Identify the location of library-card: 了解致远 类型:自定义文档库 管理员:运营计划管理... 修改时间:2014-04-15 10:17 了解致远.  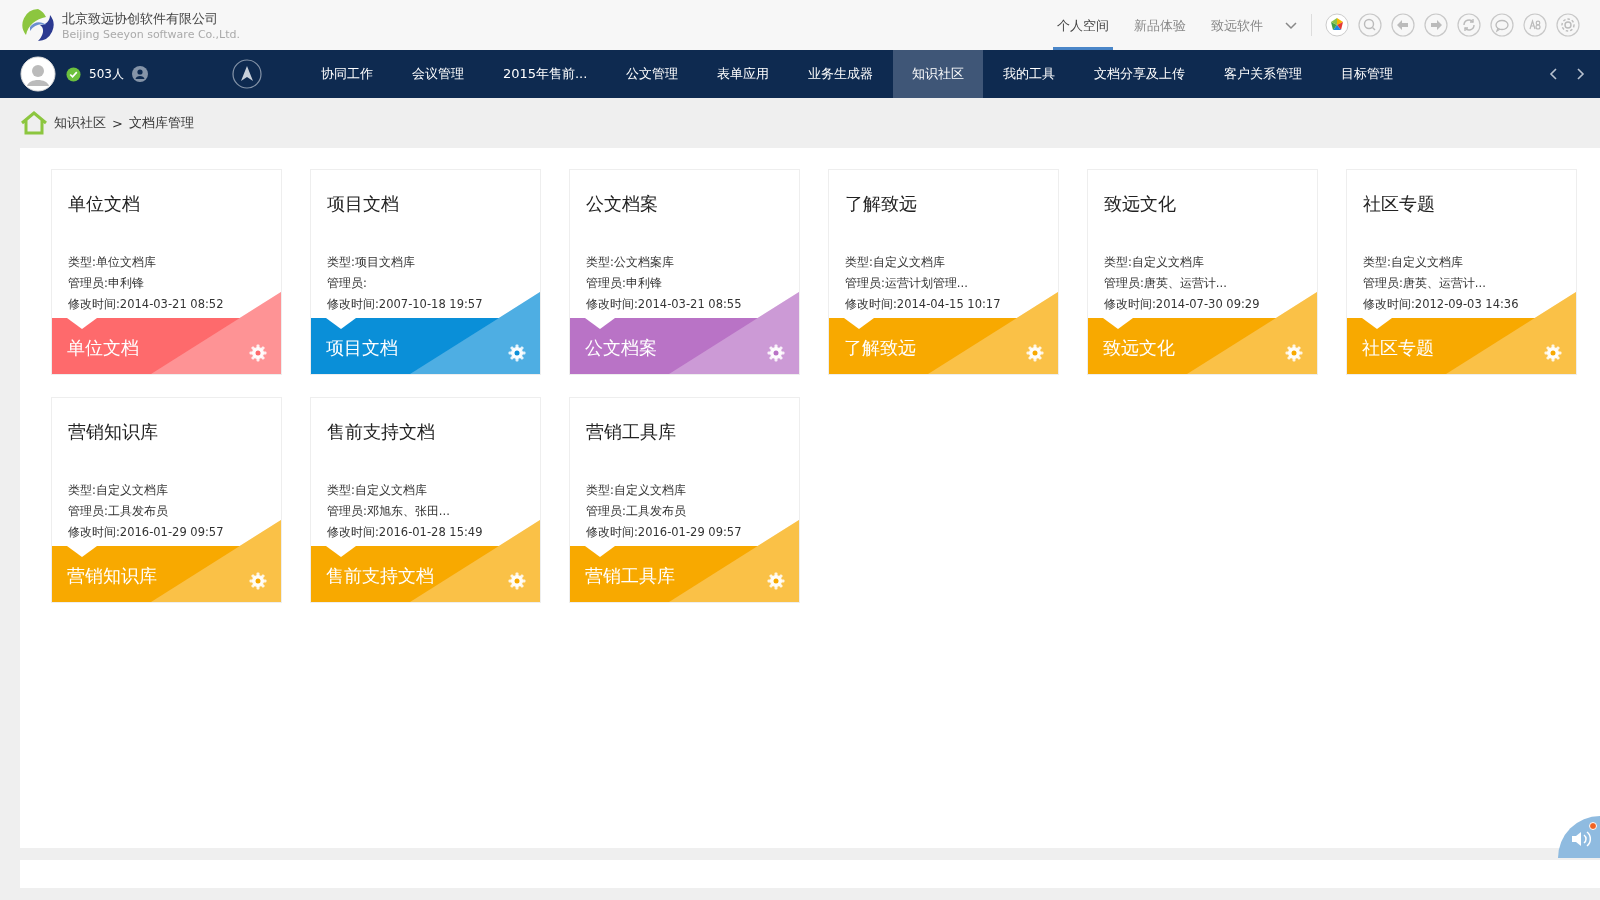
(943, 272).